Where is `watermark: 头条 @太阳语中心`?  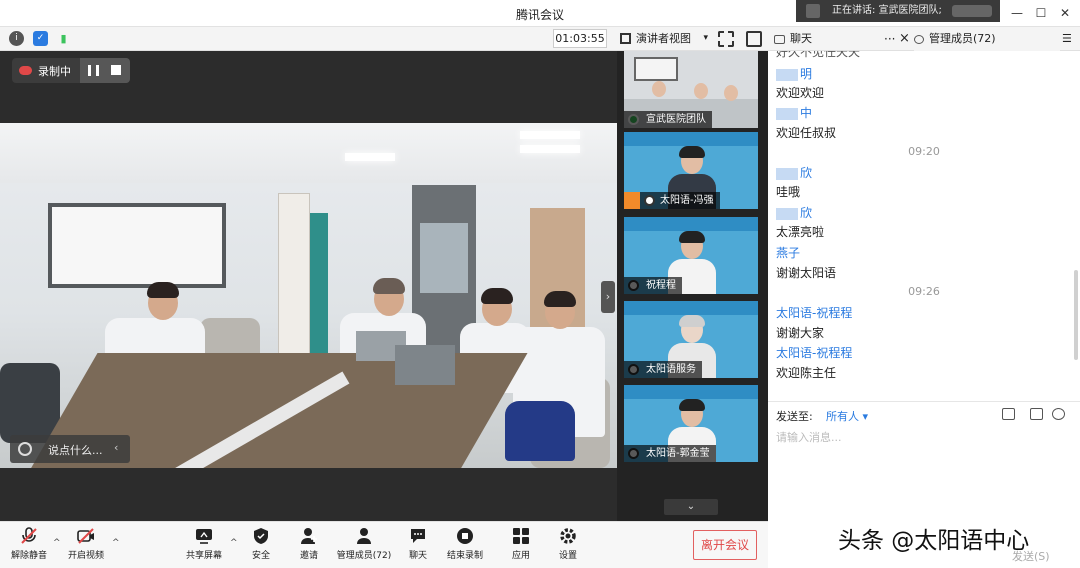
watermark: 头条 @太阳语中心 is located at coordinates (934, 541).